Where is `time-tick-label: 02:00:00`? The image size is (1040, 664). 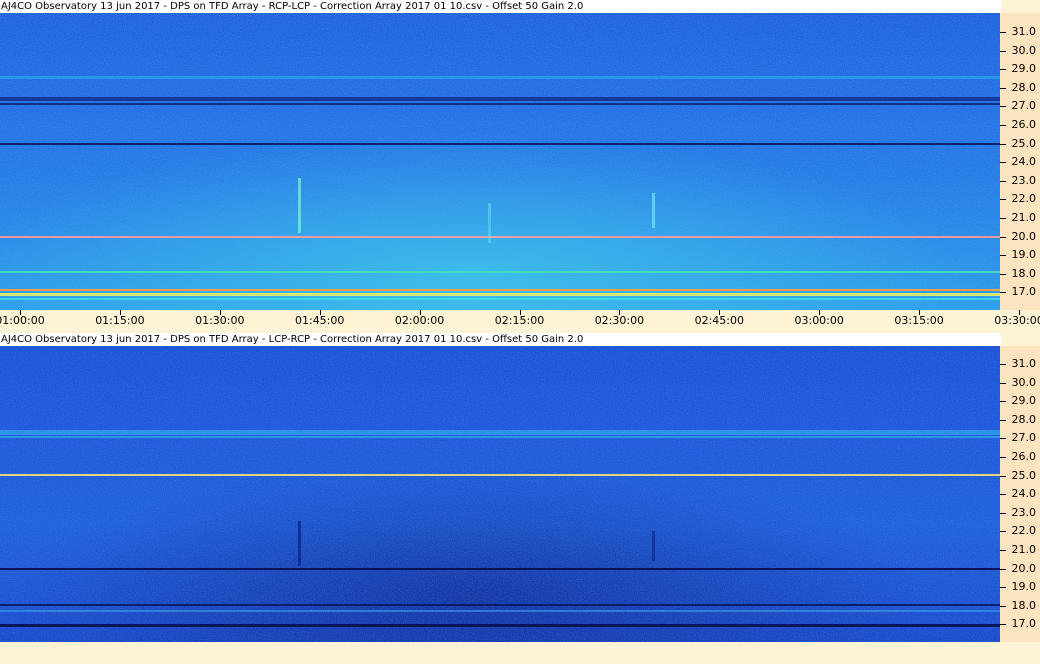
time-tick-label: 02:00:00 is located at coordinates (419, 320).